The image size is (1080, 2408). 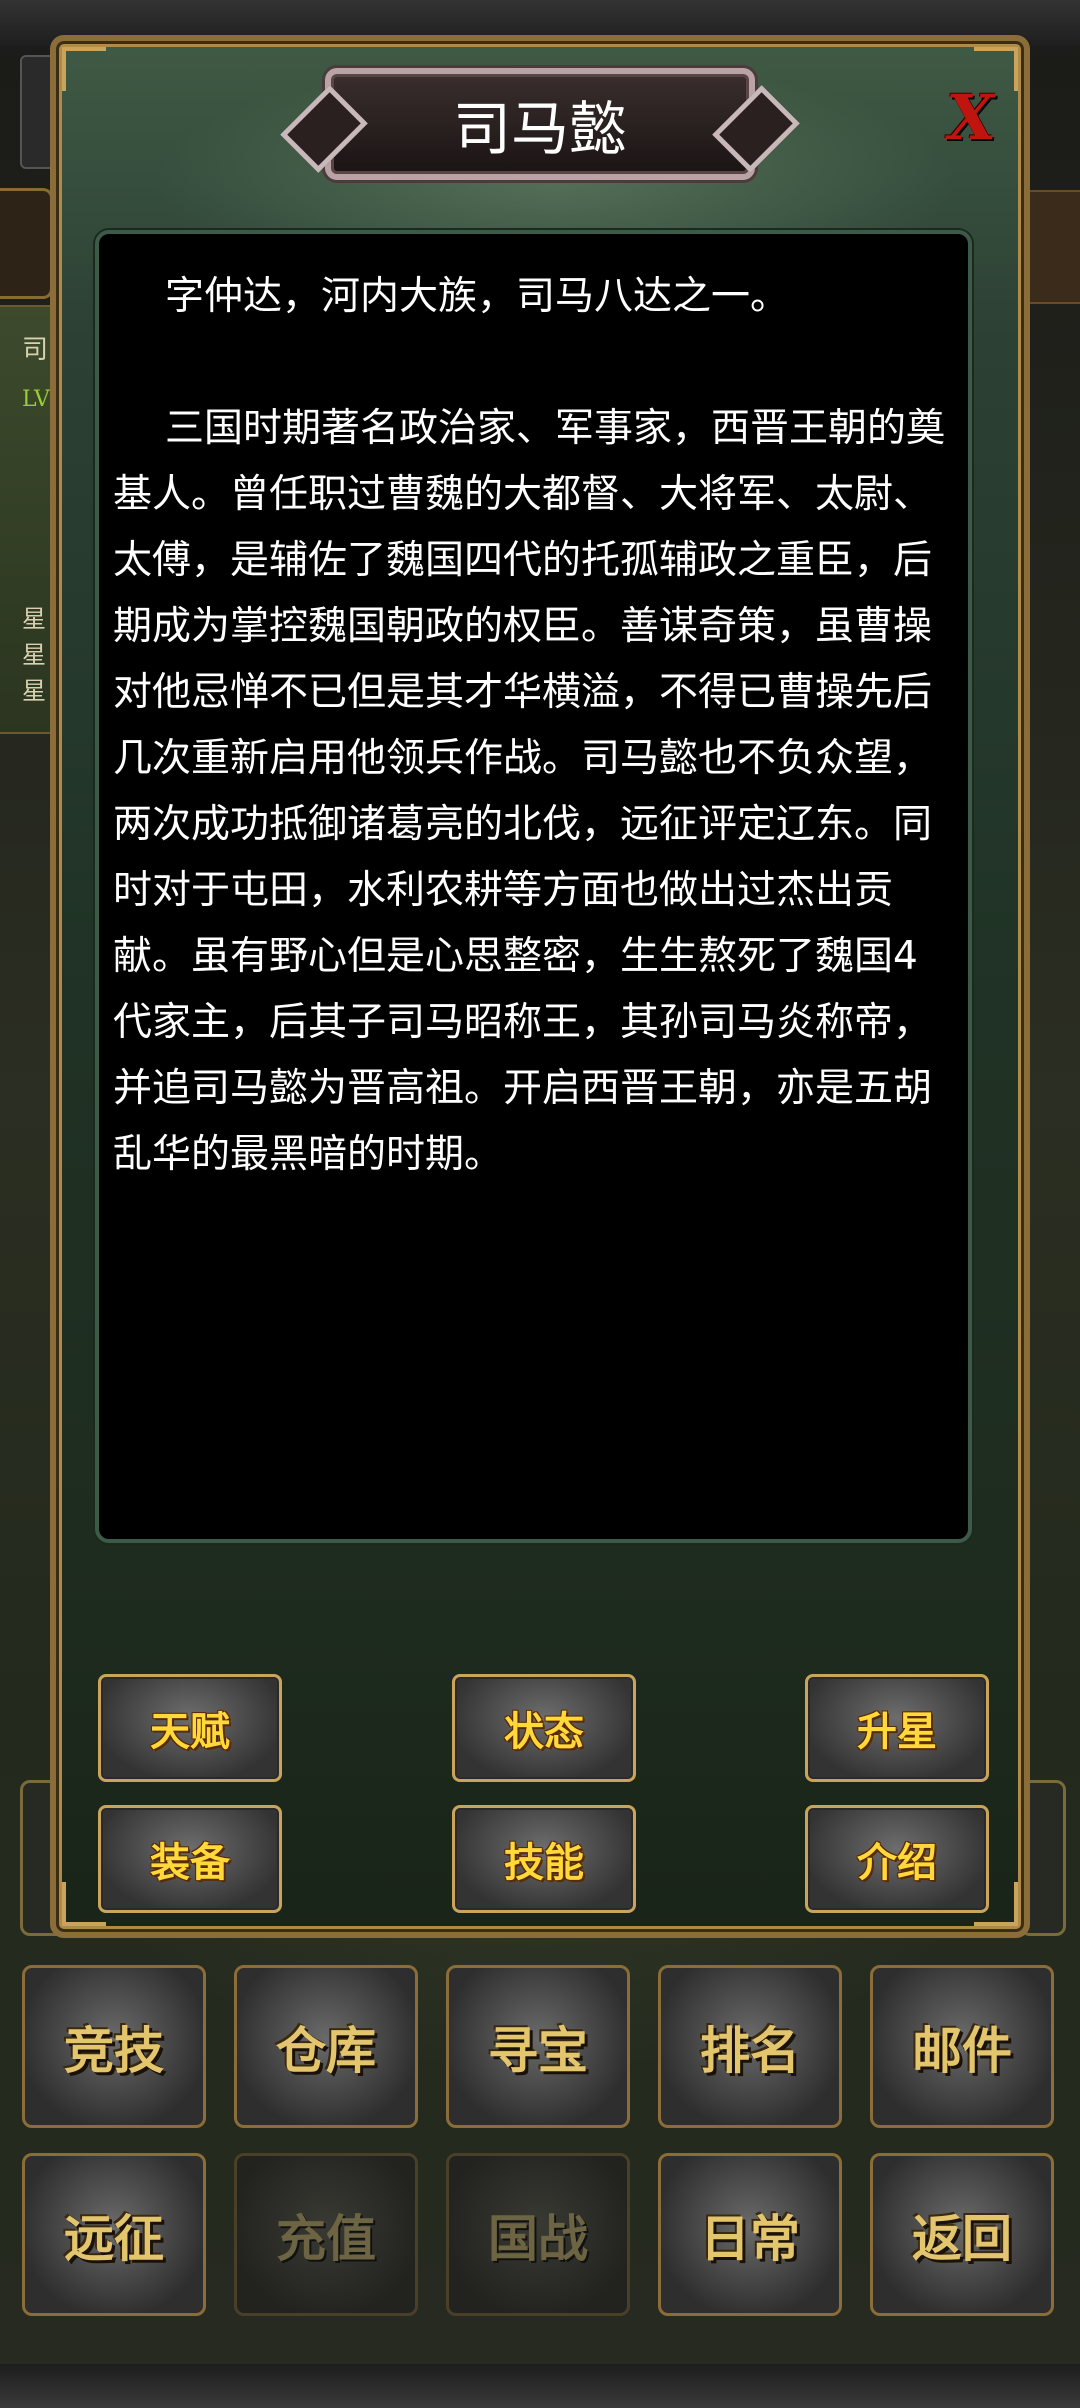 I want to click on menu-arena-button: 竞技, so click(x=114, y=2046).